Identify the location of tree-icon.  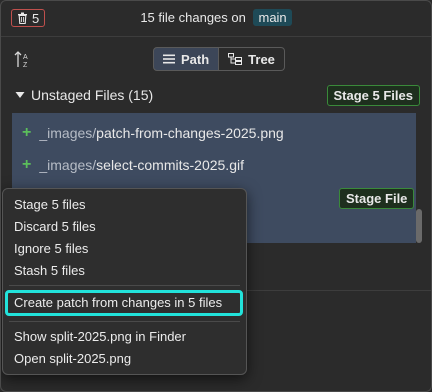
(235, 59).